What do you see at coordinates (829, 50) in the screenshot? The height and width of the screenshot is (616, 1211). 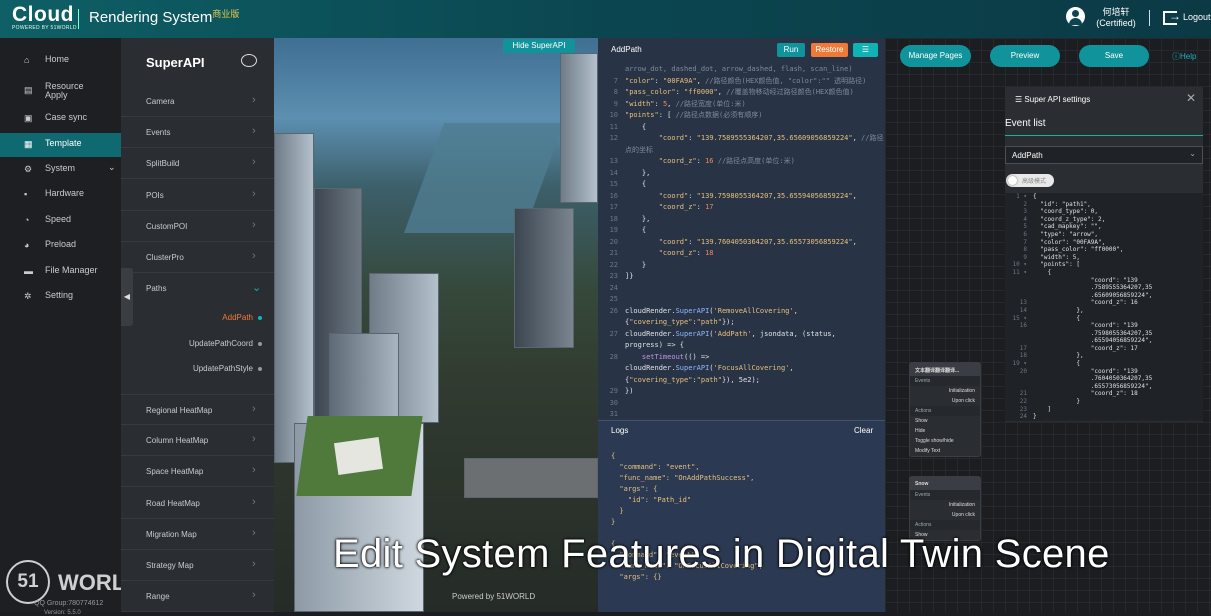 I see `restore-button: Restore` at bounding box center [829, 50].